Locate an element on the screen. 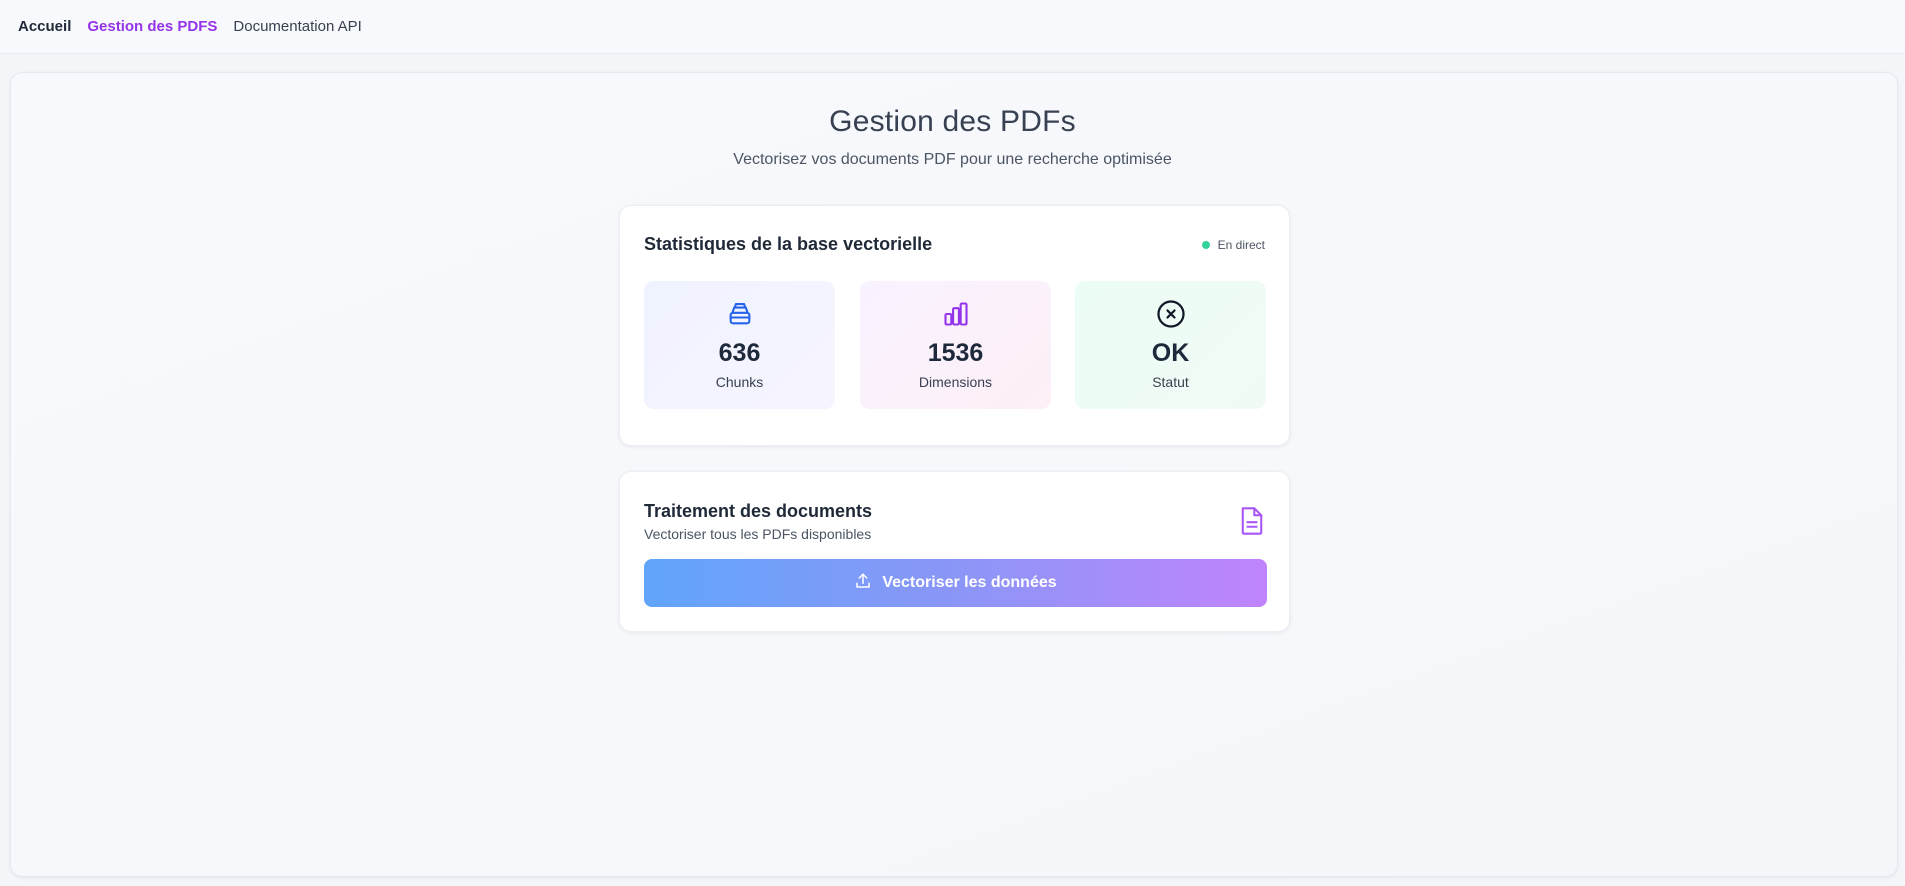  bar-chart-icon is located at coordinates (956, 314).